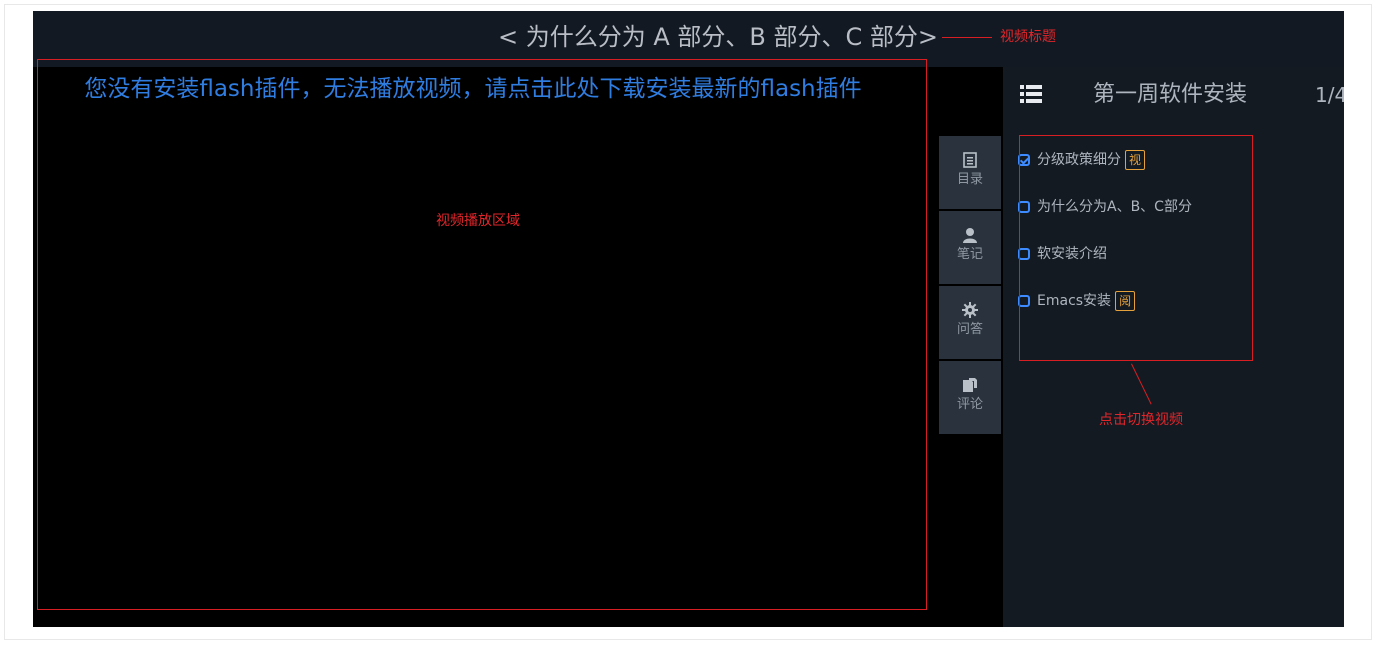 The height and width of the screenshot is (646, 1378). I want to click on tab-comments: 评论, so click(970, 397).